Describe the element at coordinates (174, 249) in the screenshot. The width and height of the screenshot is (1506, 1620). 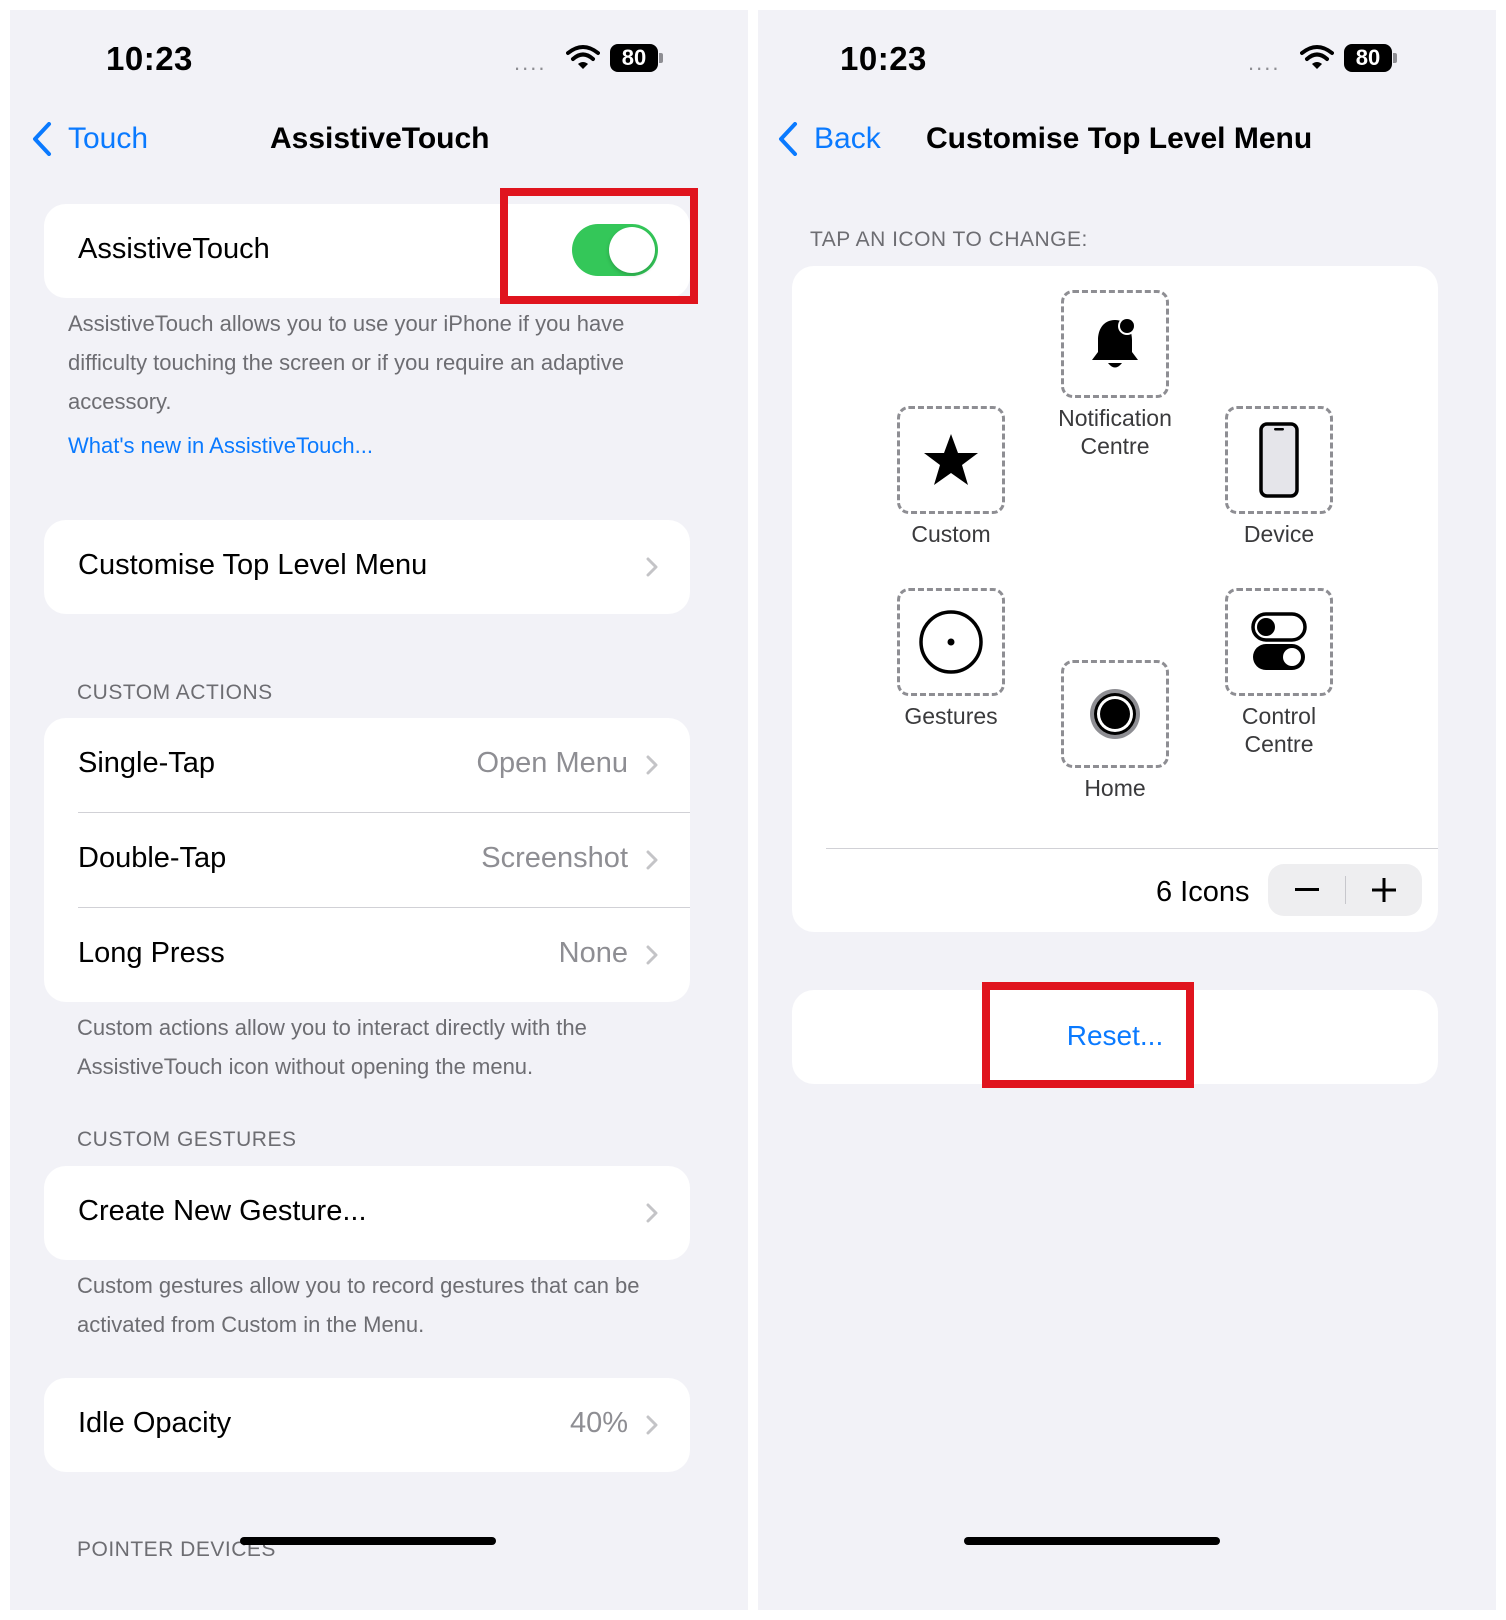
I see `assistivetouch-row-label: AssistiveTouch` at that location.